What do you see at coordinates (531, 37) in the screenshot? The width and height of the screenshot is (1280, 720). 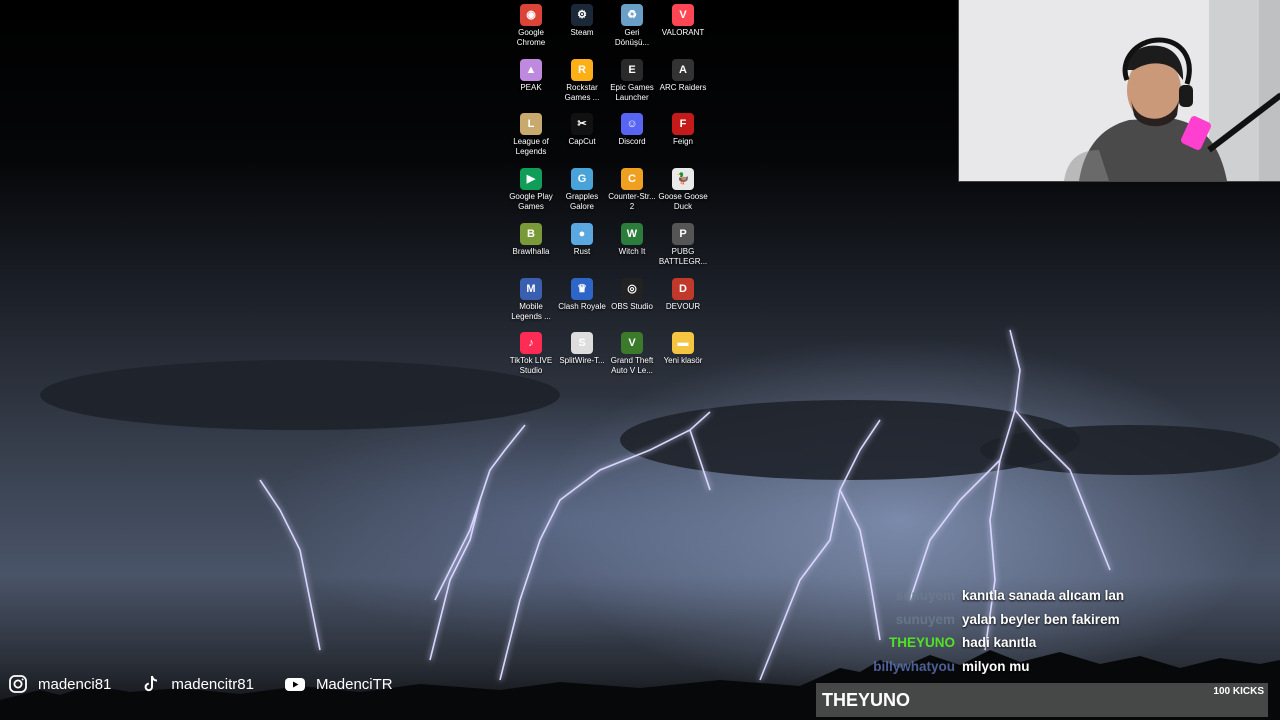 I see `desktop-shortcut-label: Google Chrome` at bounding box center [531, 37].